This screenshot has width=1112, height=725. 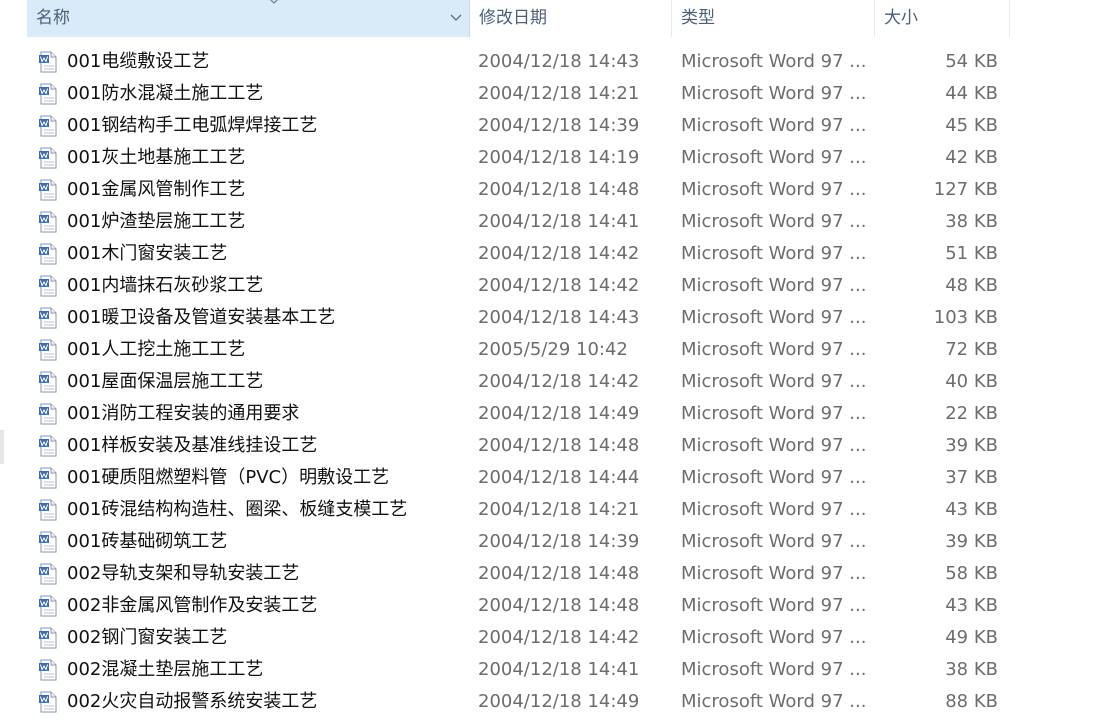 What do you see at coordinates (53, 18) in the screenshot?
I see `column-header-name-label: 名称` at bounding box center [53, 18].